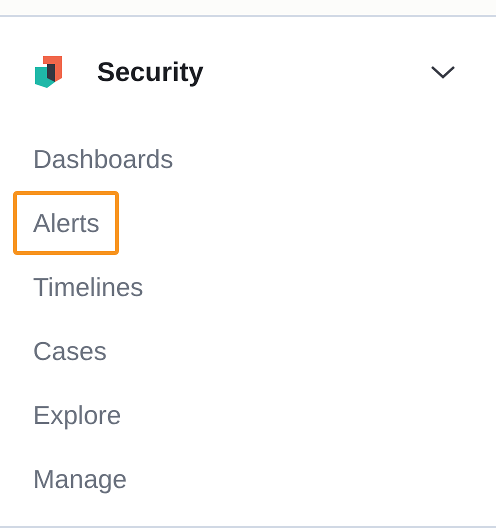  What do you see at coordinates (49, 72) in the screenshot?
I see `shield-logo-icon` at bounding box center [49, 72].